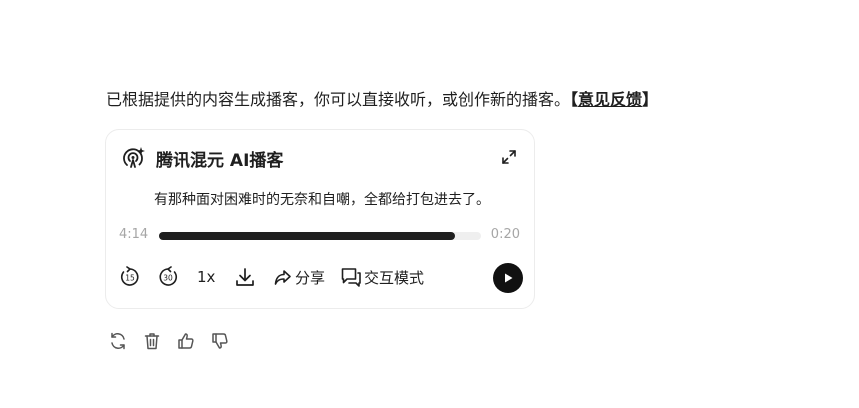  I want to click on feedback-link: 【意见反馈】, so click(614, 99).